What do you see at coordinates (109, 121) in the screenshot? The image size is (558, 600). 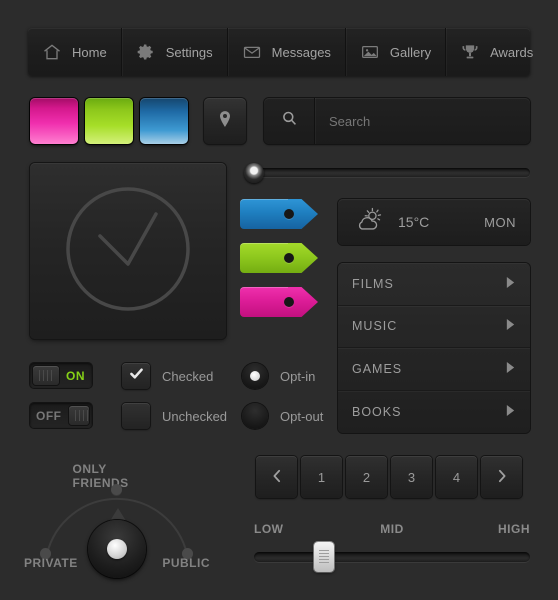 I see `green-color-button` at bounding box center [109, 121].